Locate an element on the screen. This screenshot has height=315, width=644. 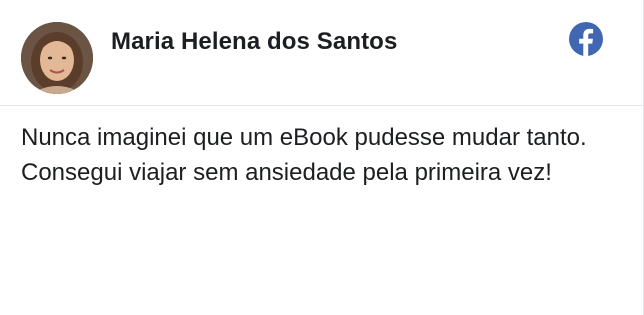
avatar is located at coordinates (57, 58).